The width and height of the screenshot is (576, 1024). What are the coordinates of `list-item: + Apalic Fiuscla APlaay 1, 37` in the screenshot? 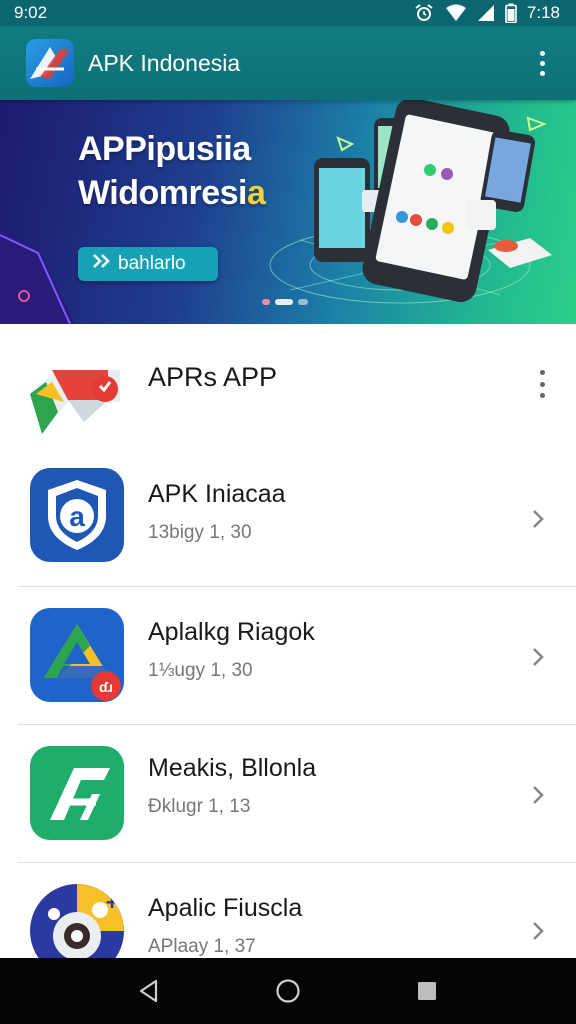 It's located at (288, 911).